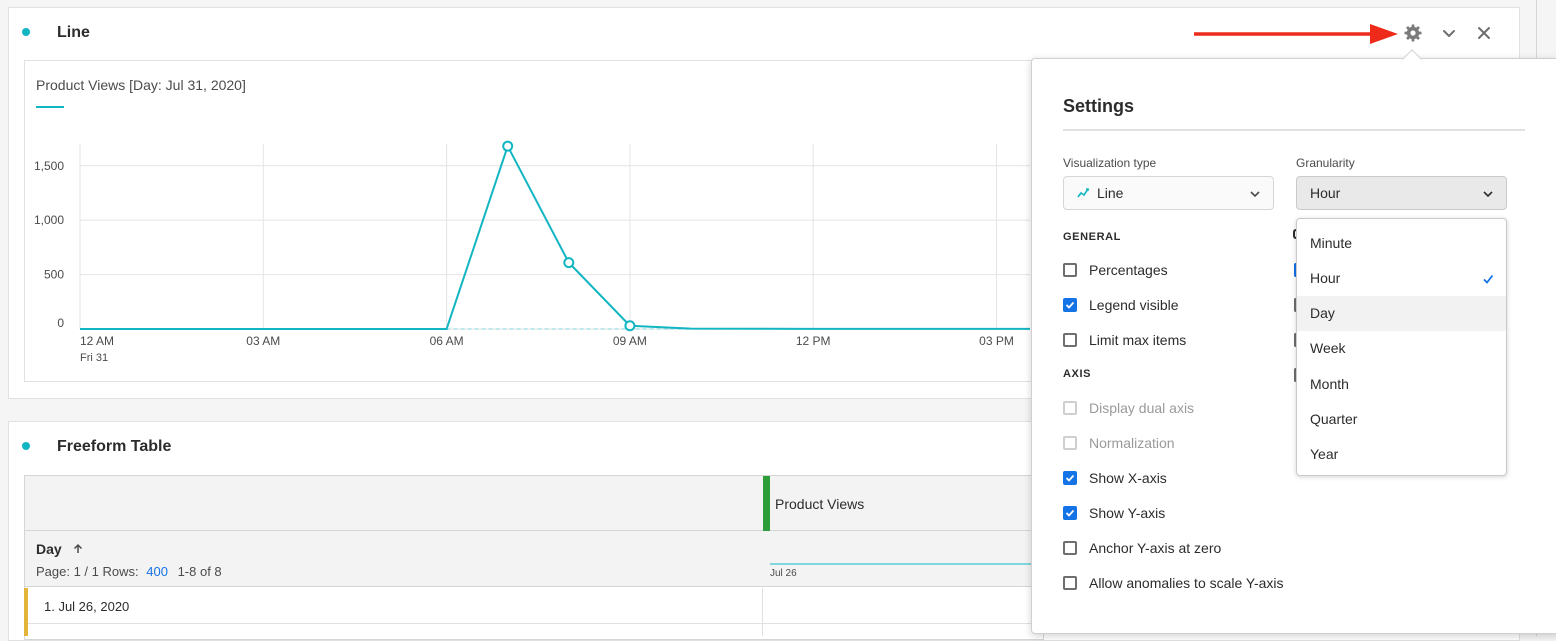 Image resolution: width=1556 pixels, height=641 pixels. Describe the element at coordinates (114, 446) in the screenshot. I see `freeform-panel-title: Freeform Table` at that location.